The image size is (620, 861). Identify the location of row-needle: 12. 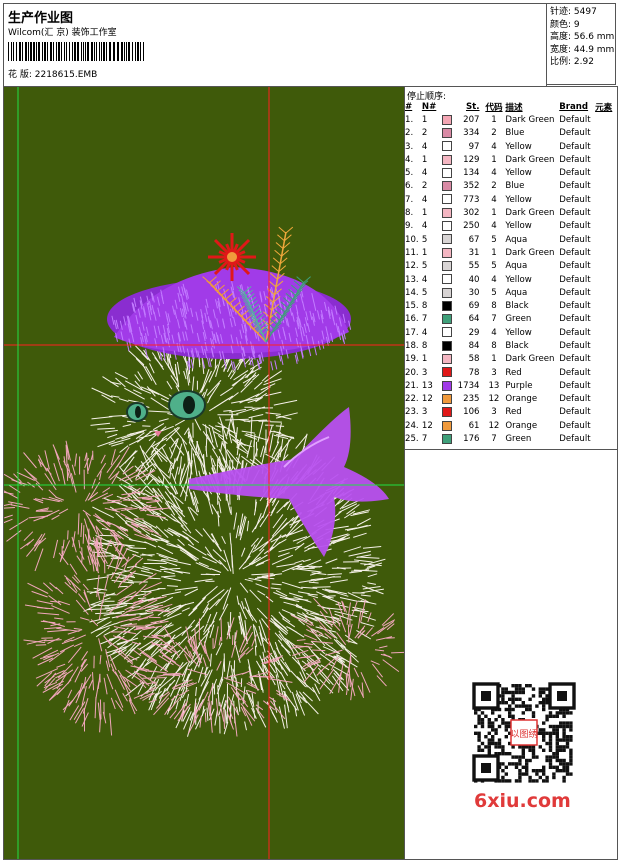
(427, 399).